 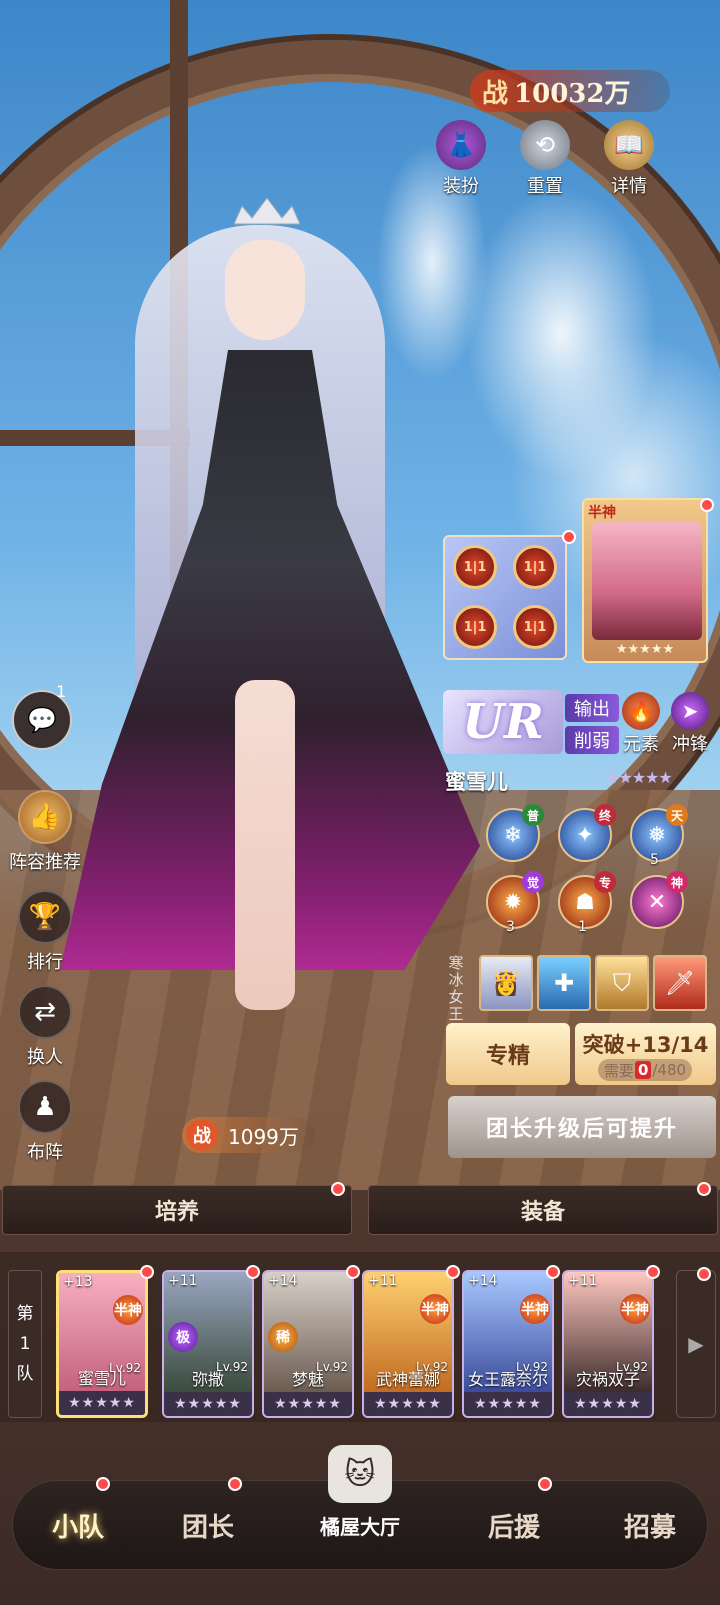 I want to click on team-scroll-right: ▶, so click(x=696, y=1344).